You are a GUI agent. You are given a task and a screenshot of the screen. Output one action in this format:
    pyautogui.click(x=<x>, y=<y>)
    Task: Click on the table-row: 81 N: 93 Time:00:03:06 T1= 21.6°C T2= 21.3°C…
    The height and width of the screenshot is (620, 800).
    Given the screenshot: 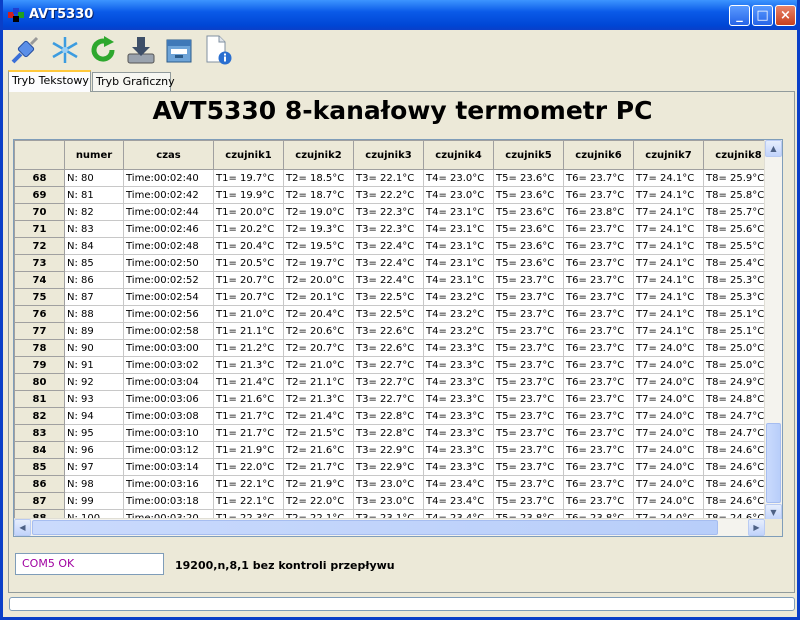 What is the action you would take?
    pyautogui.click(x=394, y=399)
    